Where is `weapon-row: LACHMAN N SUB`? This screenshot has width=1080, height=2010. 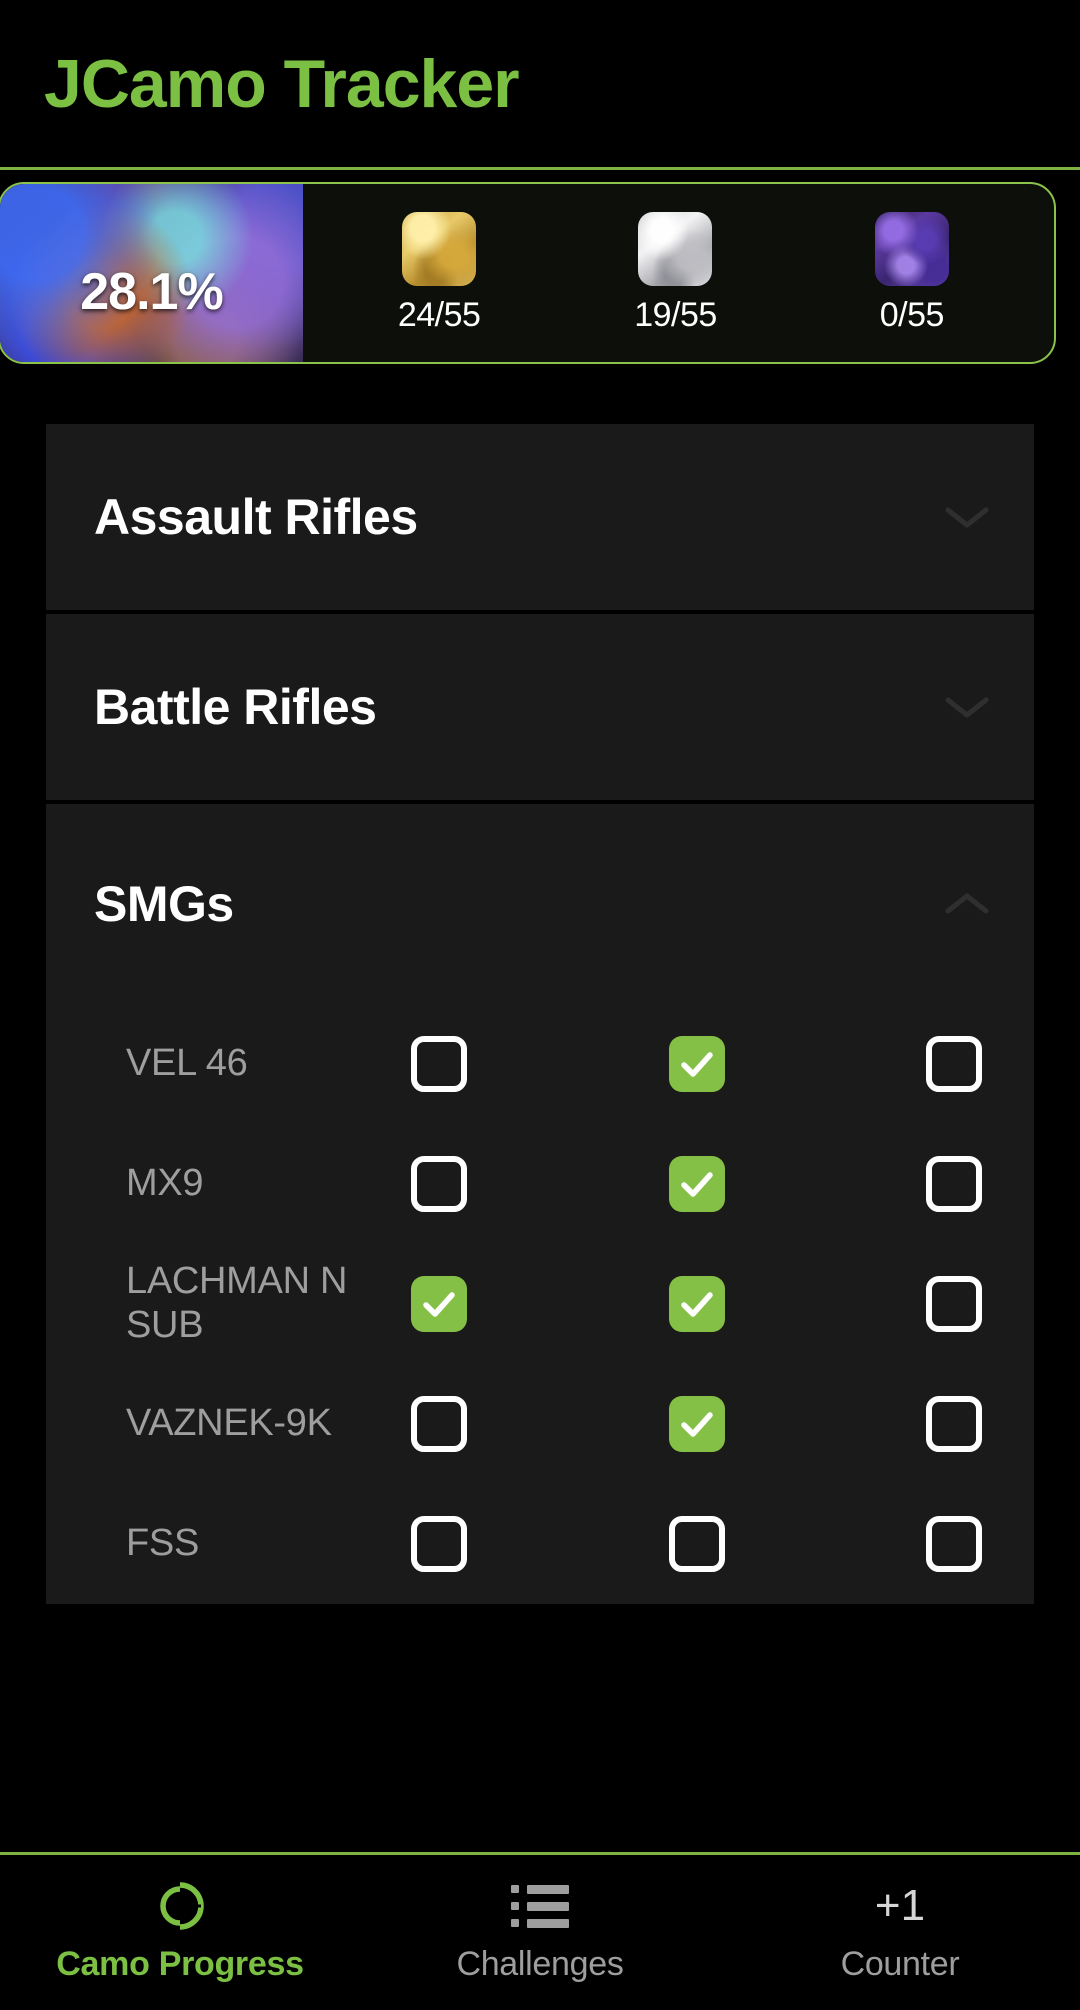 weapon-row: LACHMAN N SUB is located at coordinates (540, 1304).